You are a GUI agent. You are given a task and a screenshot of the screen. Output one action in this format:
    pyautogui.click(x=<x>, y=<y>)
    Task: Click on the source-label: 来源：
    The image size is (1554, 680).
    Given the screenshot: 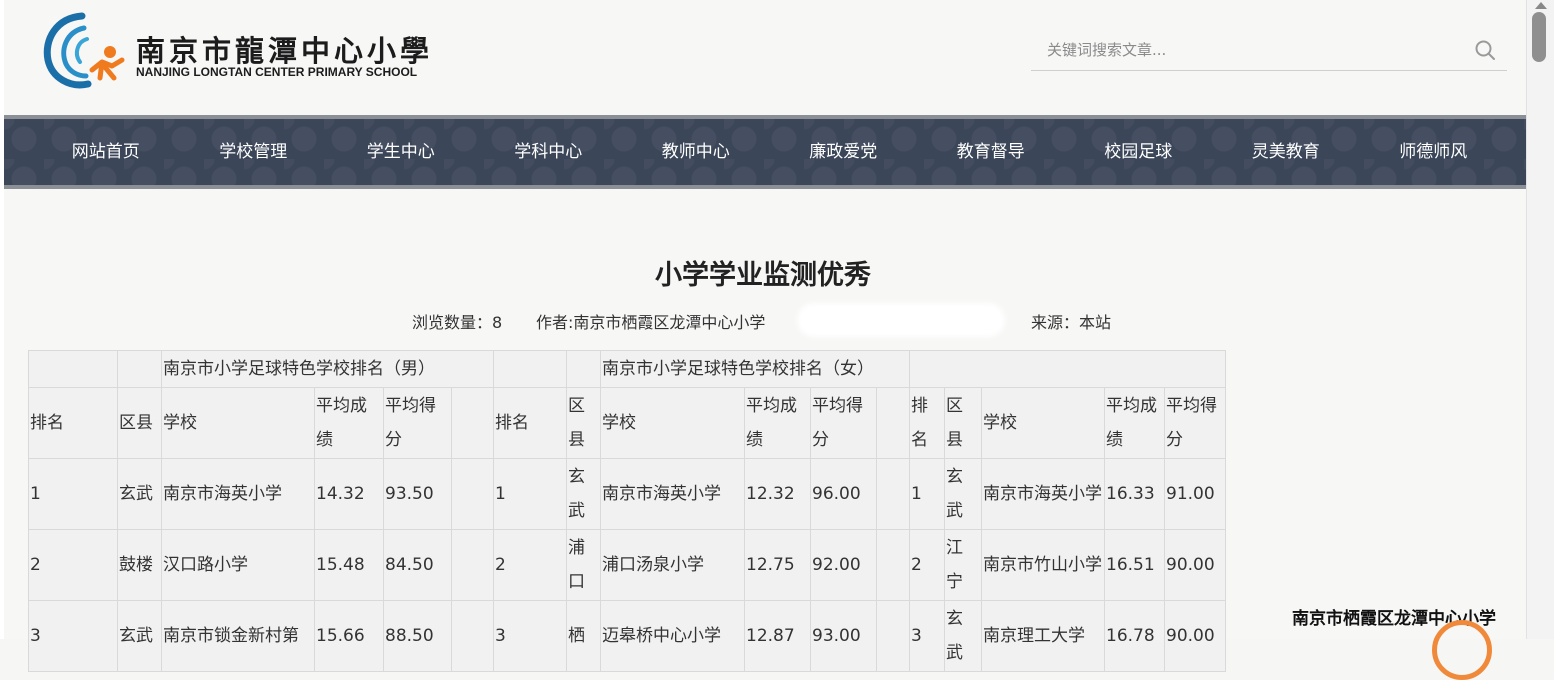 What is the action you would take?
    pyautogui.click(x=1055, y=322)
    